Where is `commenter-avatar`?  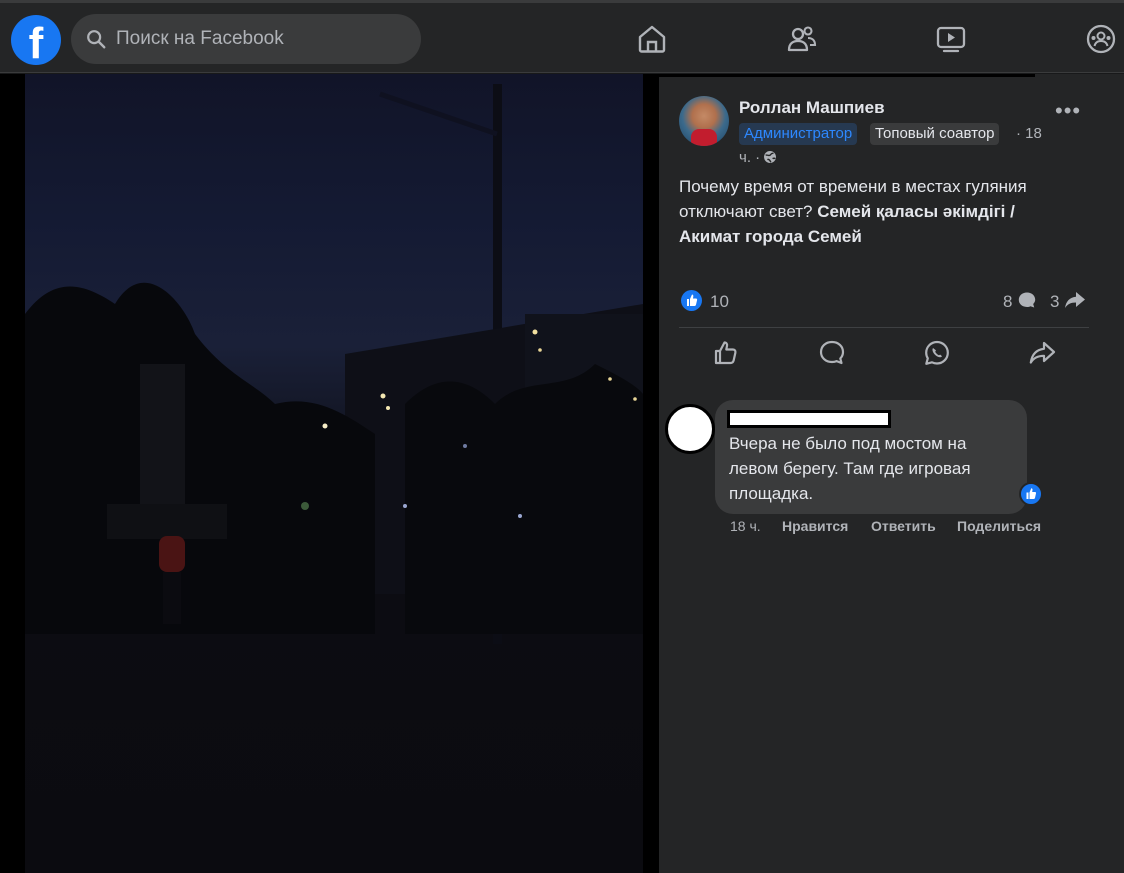 commenter-avatar is located at coordinates (690, 429).